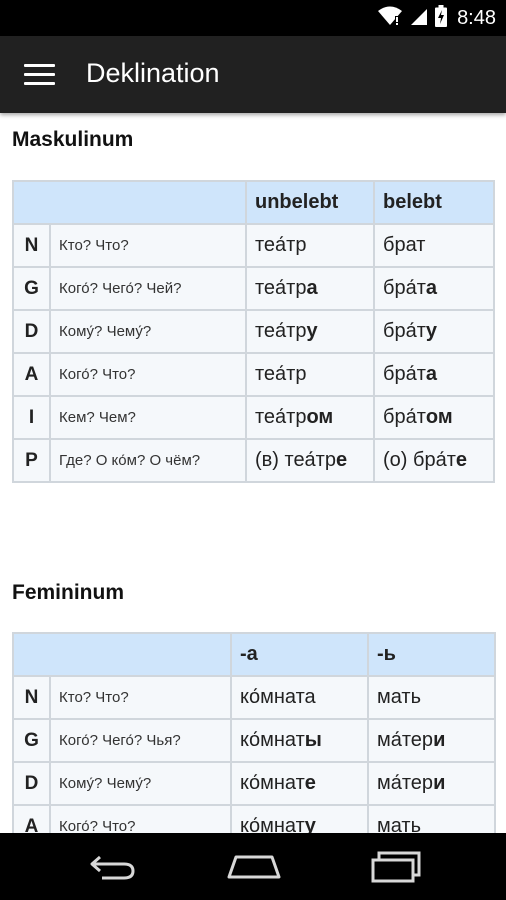  Describe the element at coordinates (310, 202) in the screenshot. I see `column-header: unbelebt` at that location.